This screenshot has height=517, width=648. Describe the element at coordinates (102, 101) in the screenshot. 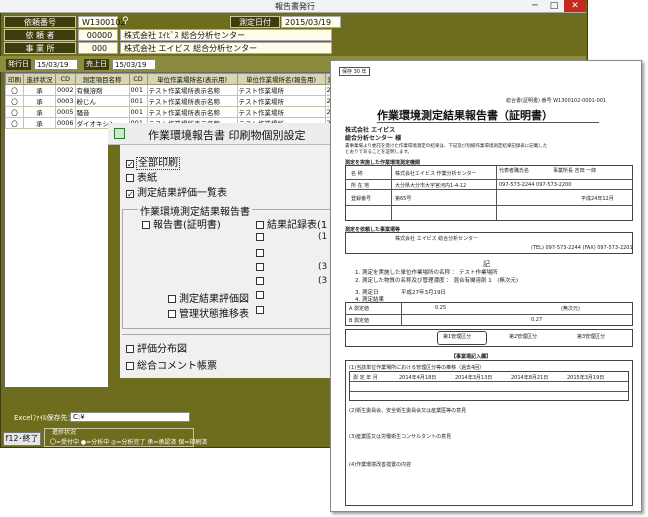

I see `item-name-cell: 粉じん` at that location.